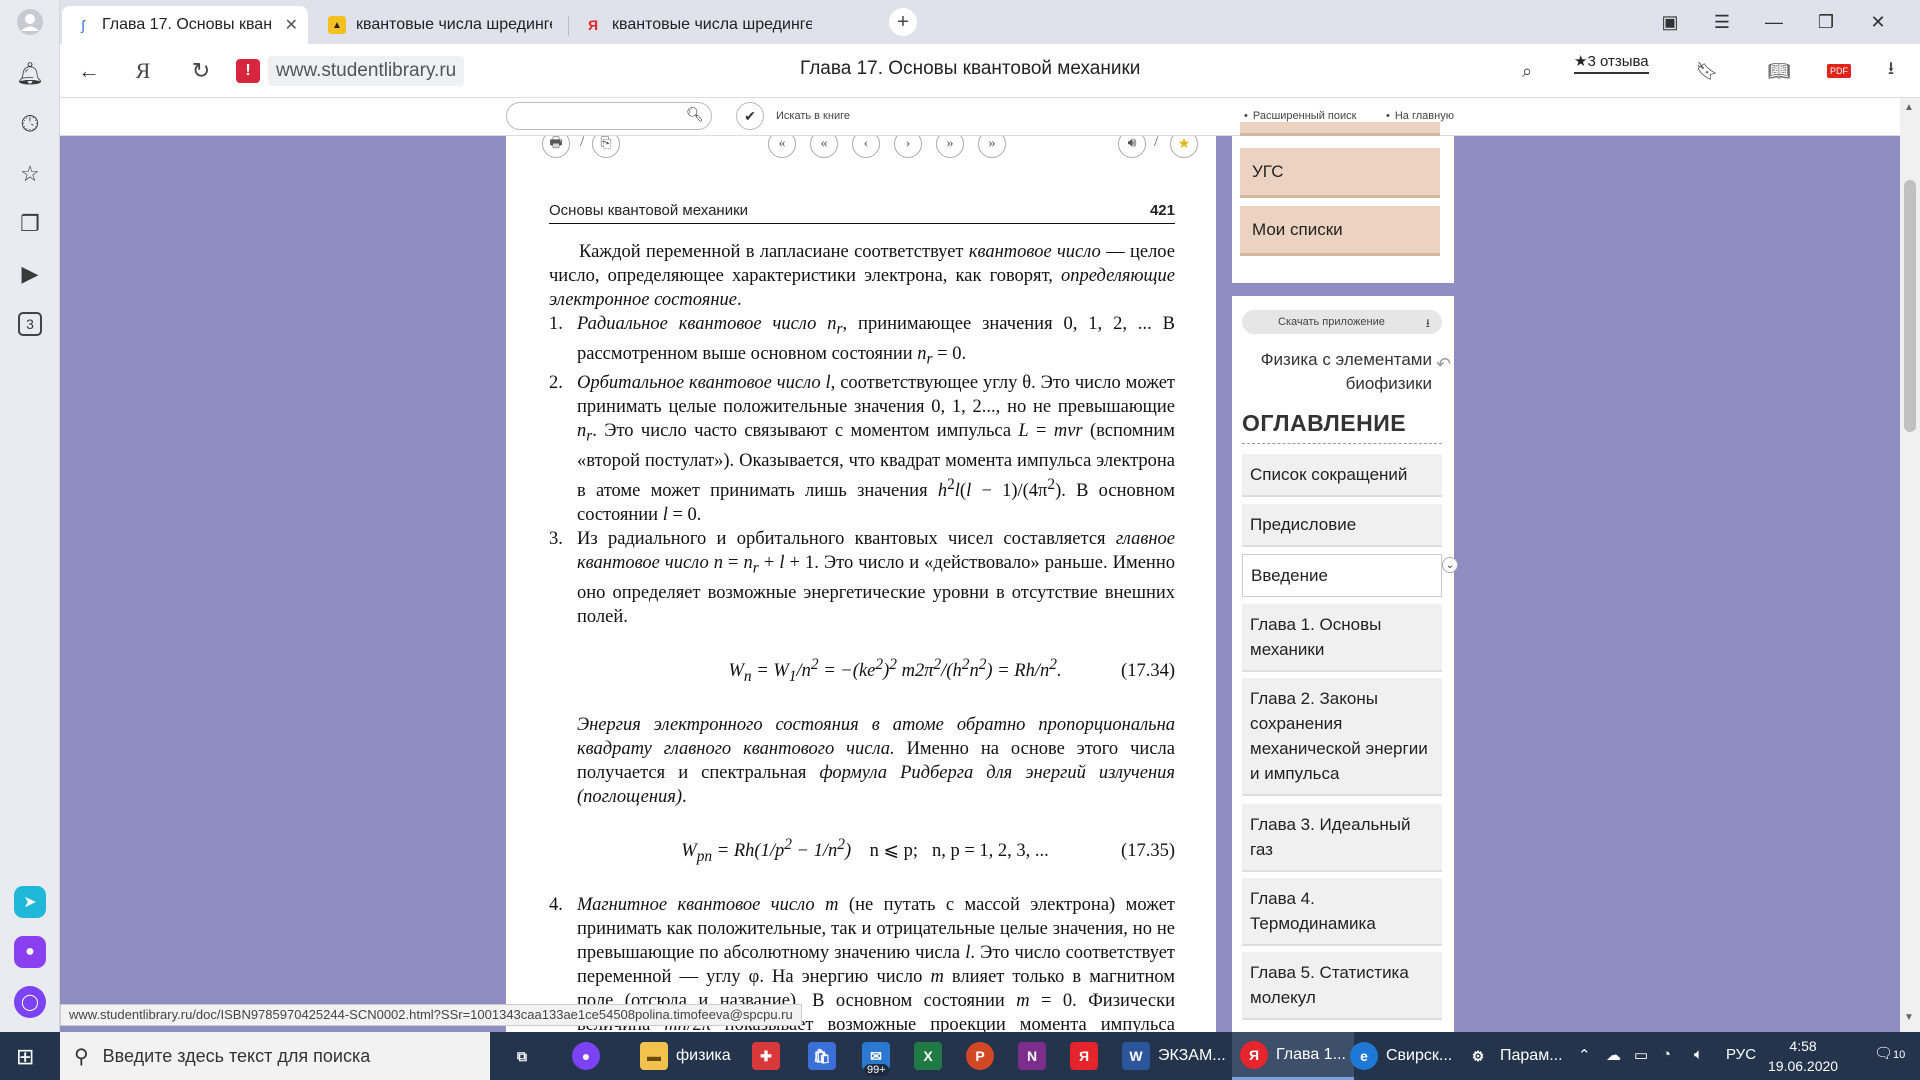 The height and width of the screenshot is (1080, 1920). Describe the element at coordinates (984, 1056) in the screenshot. I see `powerpoint-icon: P` at that location.